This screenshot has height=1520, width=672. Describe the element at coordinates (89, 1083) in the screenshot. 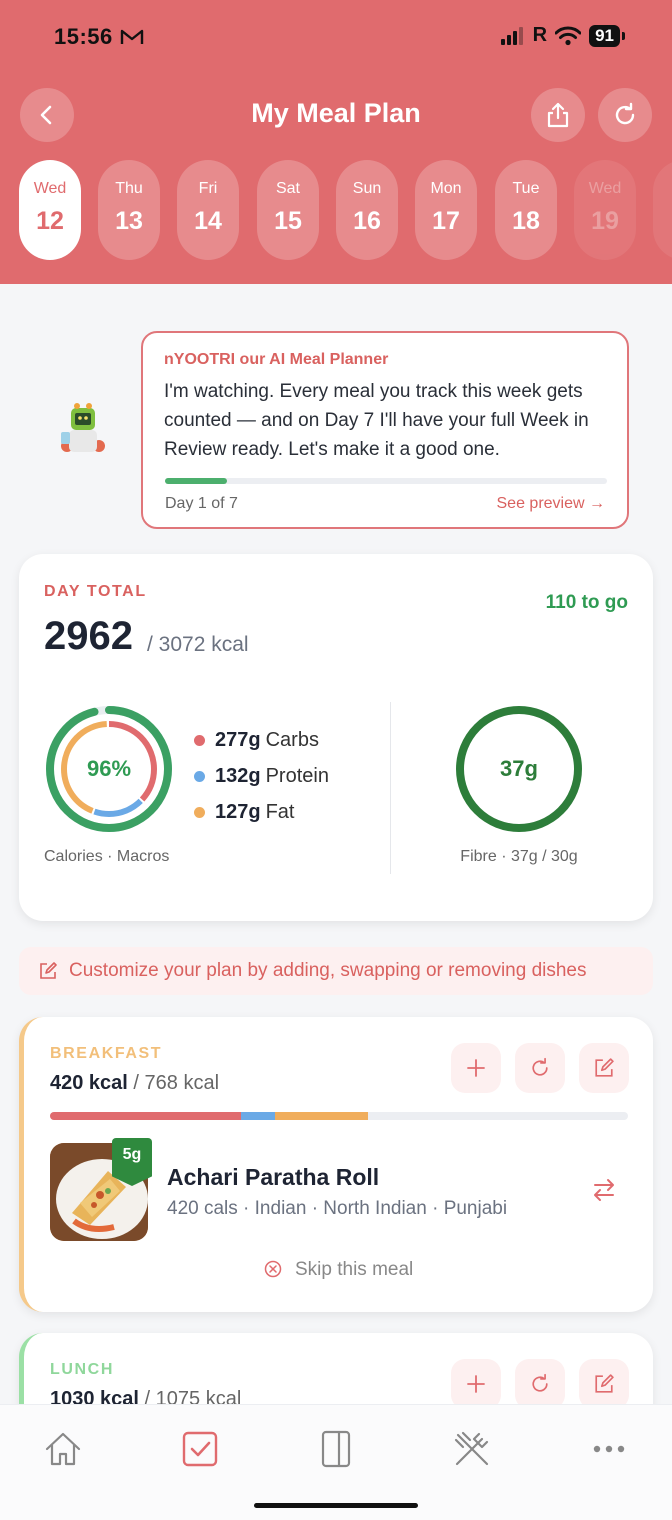

I see `meal-kcal-value: 420 kcal` at that location.